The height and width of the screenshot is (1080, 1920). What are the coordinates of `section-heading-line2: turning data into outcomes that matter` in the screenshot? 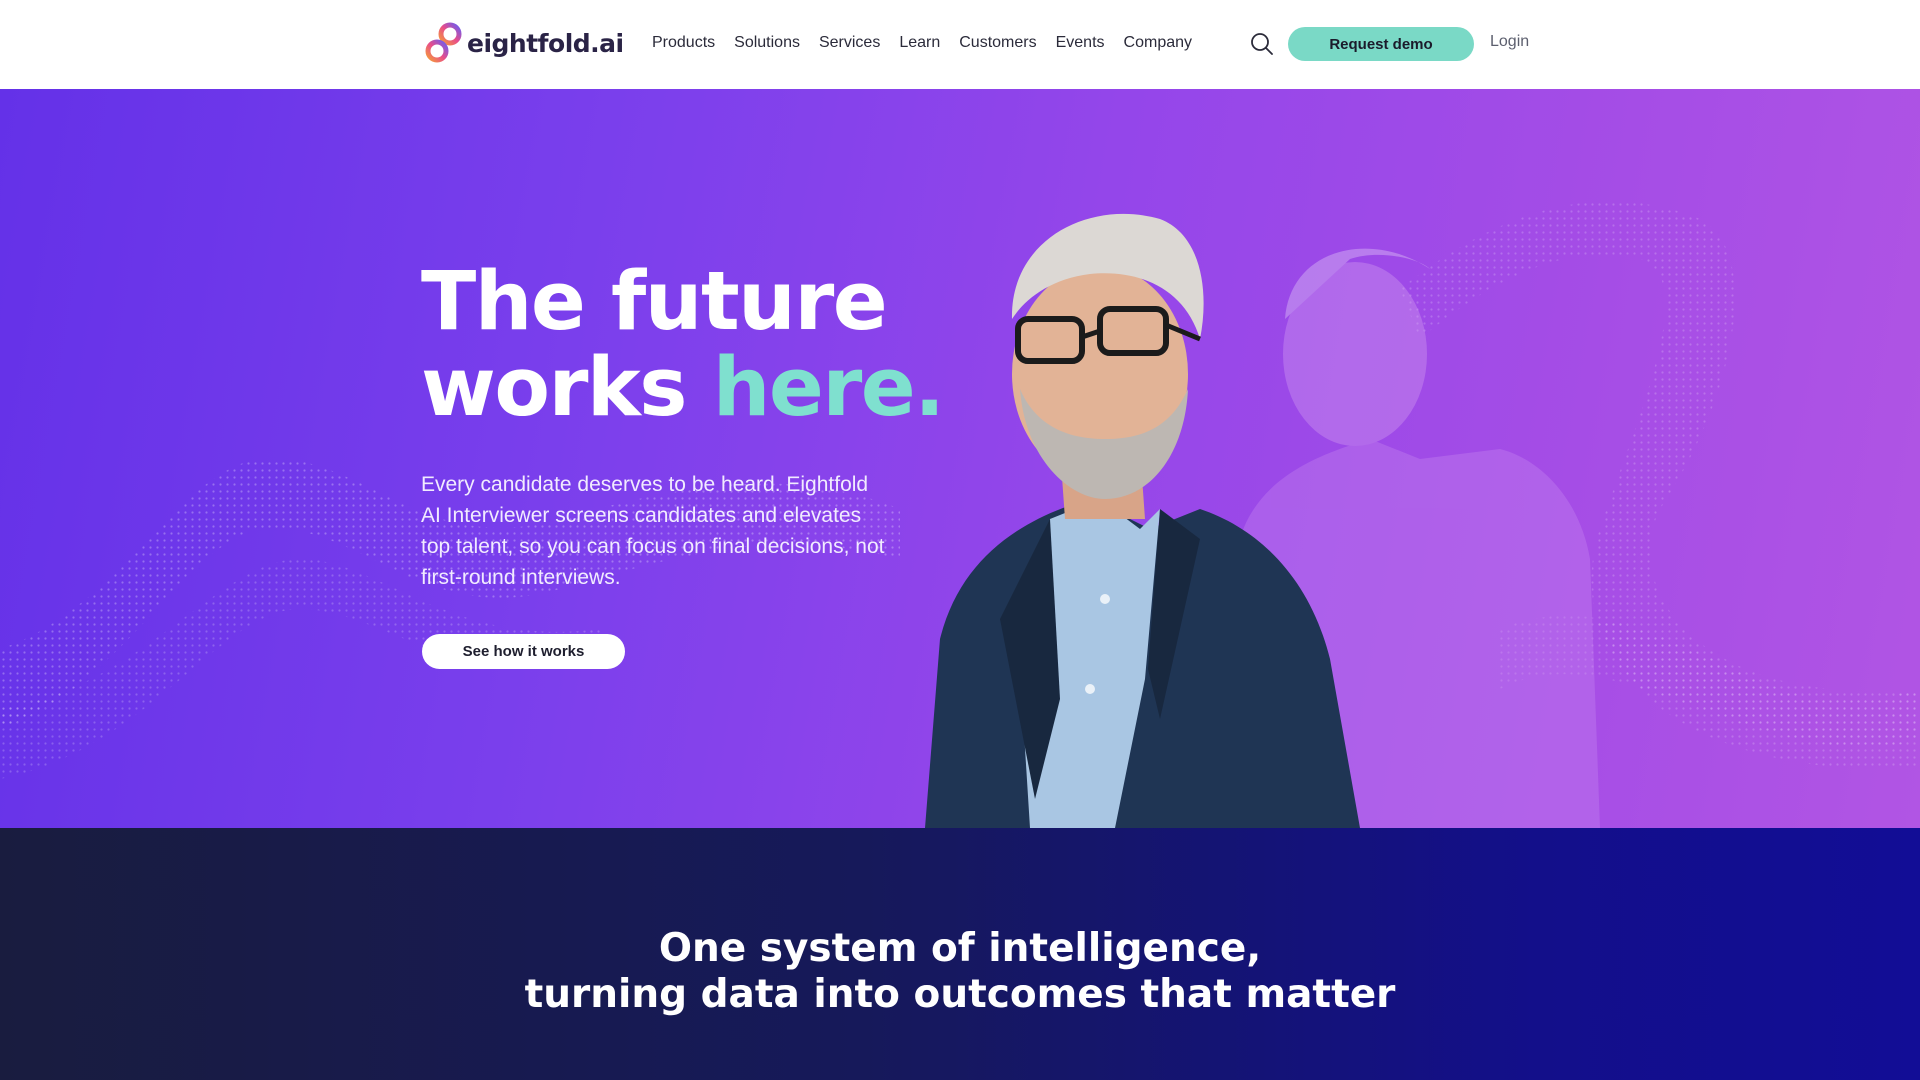 It's located at (960, 994).